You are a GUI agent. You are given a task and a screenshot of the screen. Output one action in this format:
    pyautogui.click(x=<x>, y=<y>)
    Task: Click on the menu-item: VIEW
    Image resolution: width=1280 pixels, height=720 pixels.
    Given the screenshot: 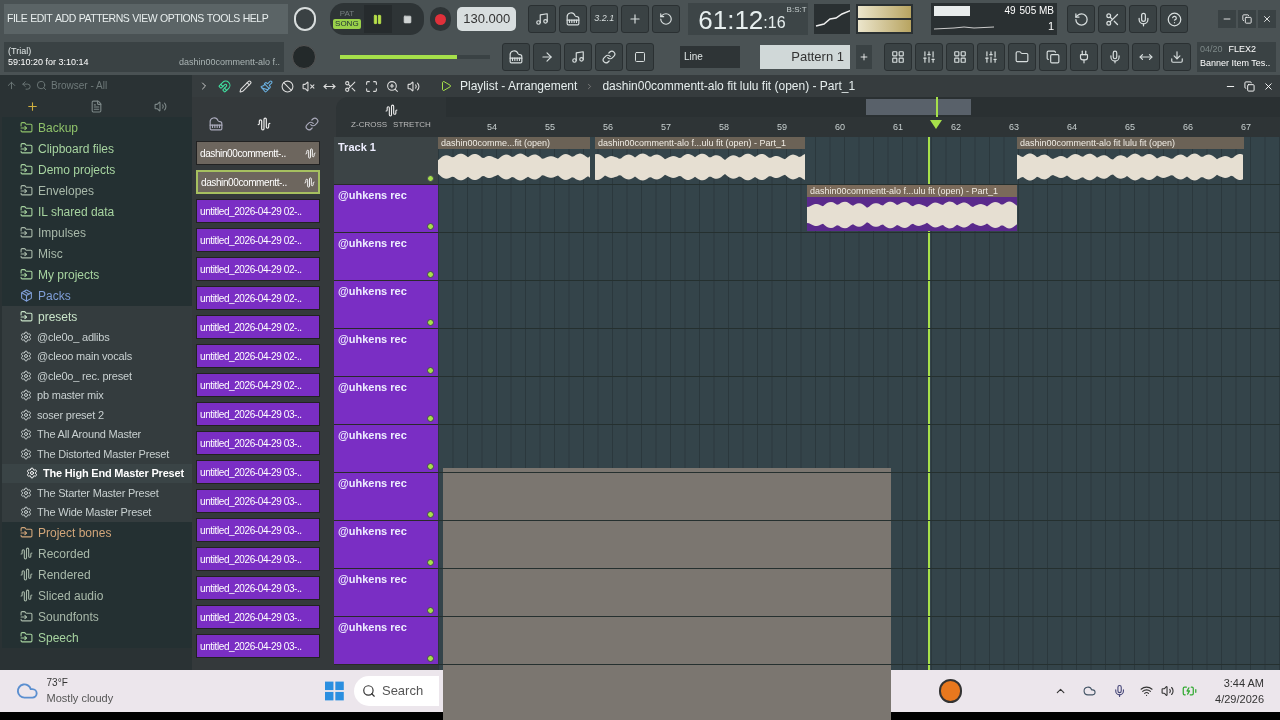 What is the action you would take?
    pyautogui.click(x=145, y=19)
    